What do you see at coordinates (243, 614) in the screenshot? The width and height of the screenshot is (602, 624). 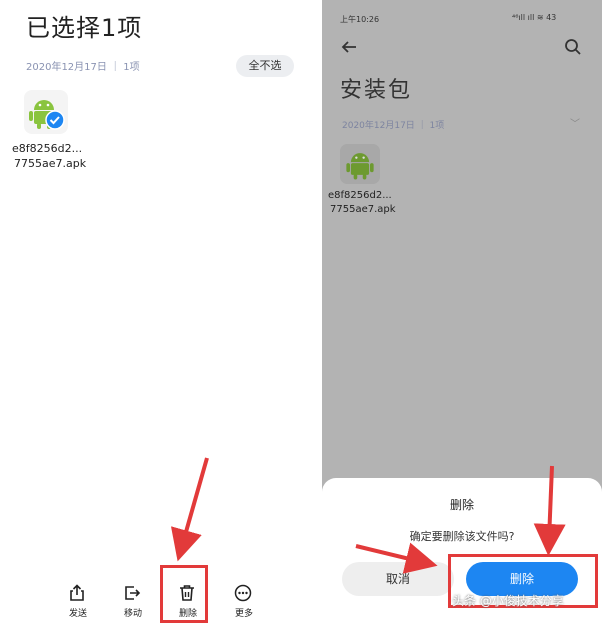 I see `more-label: 更多` at bounding box center [243, 614].